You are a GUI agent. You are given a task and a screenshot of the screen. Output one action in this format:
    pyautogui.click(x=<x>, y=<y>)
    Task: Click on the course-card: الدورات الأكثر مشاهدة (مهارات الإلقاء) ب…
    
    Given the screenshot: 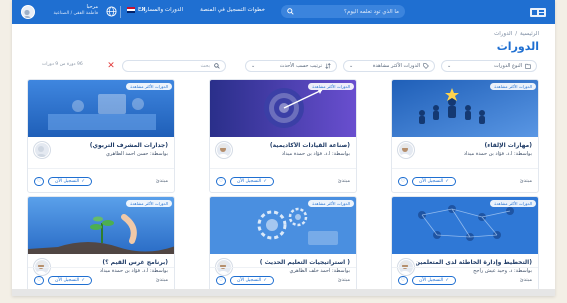 What is the action you would take?
    pyautogui.click(x=465, y=136)
    